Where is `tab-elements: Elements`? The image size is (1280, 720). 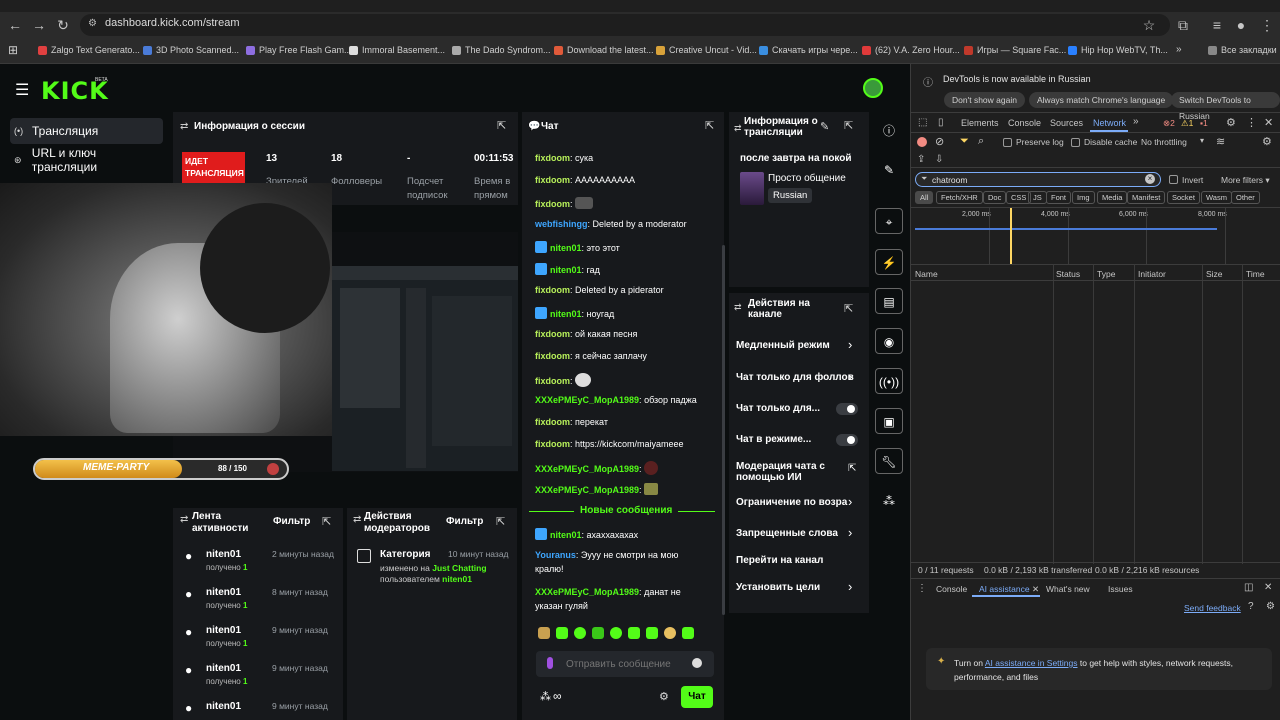 tab-elements: Elements is located at coordinates (980, 123).